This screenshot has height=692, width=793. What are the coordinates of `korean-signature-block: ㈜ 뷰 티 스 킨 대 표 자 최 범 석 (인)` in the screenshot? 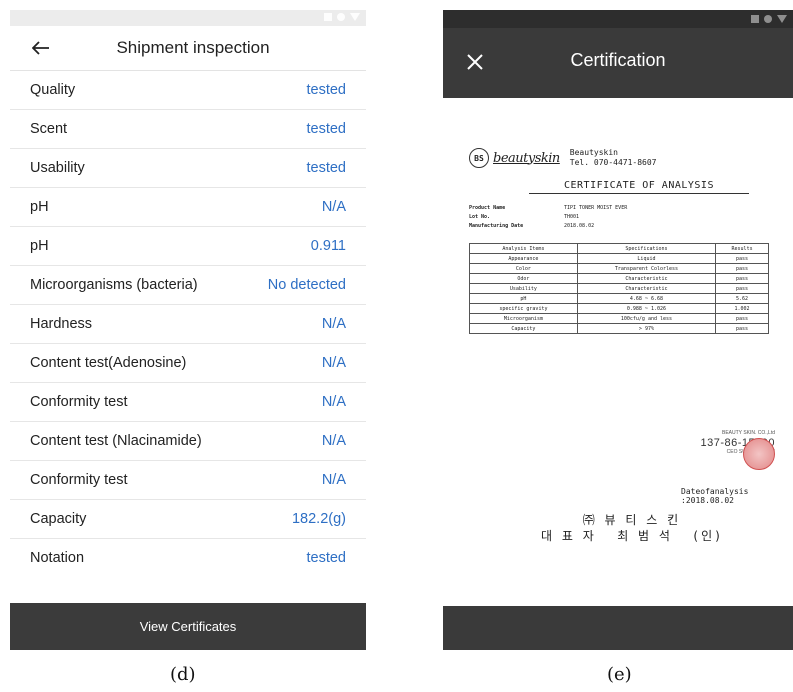 It's located at (632, 528).